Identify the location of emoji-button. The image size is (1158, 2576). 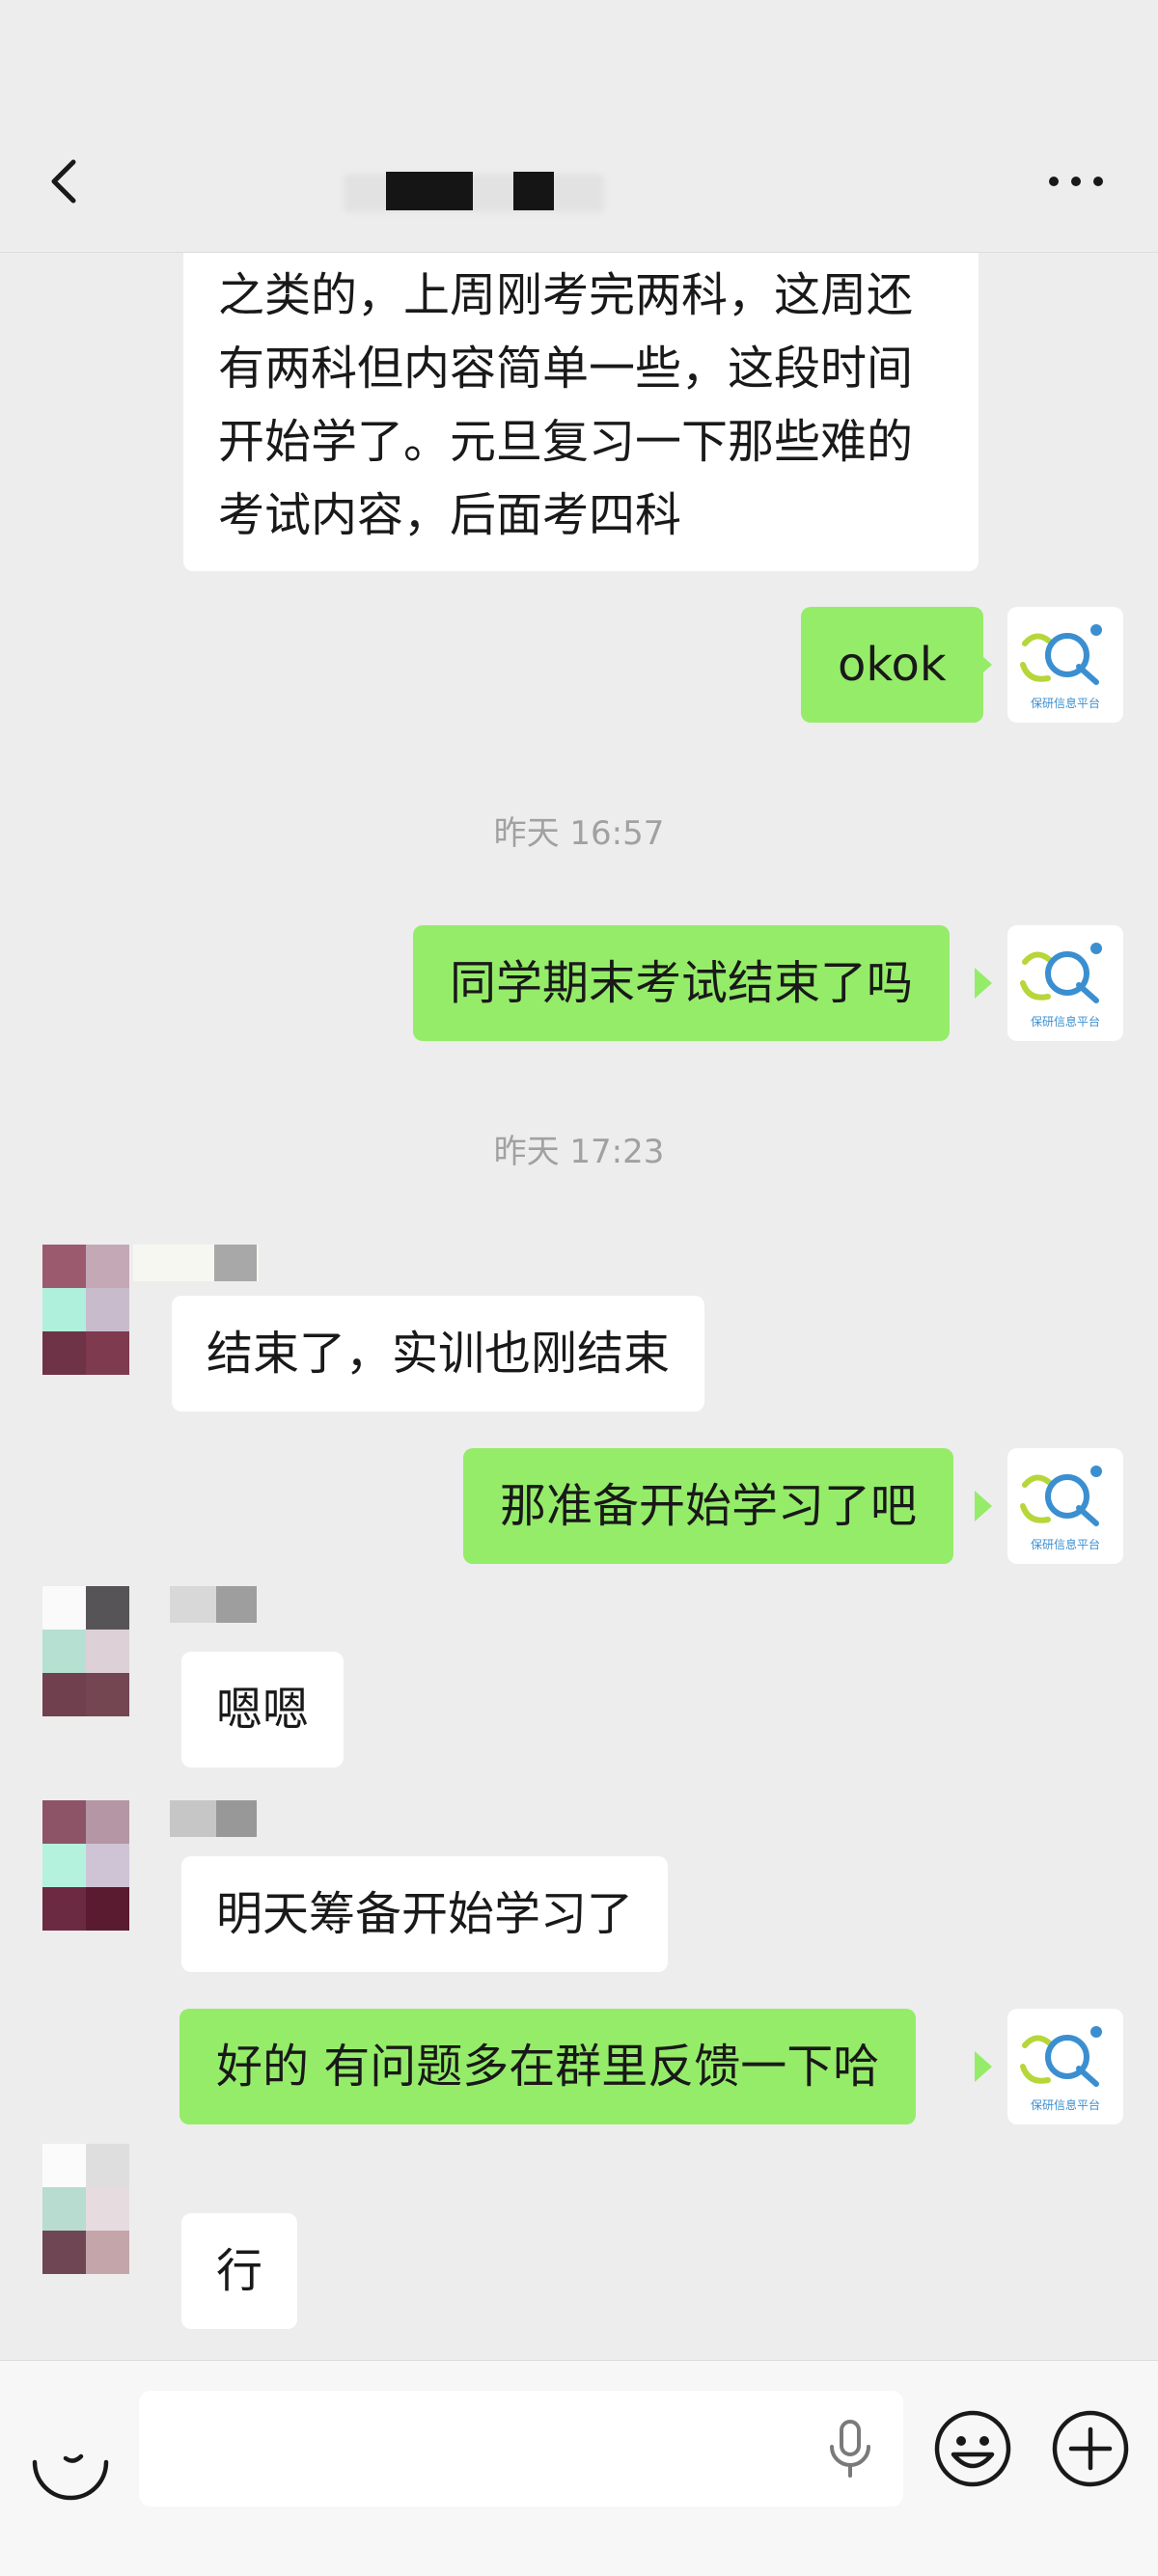
(972, 2448).